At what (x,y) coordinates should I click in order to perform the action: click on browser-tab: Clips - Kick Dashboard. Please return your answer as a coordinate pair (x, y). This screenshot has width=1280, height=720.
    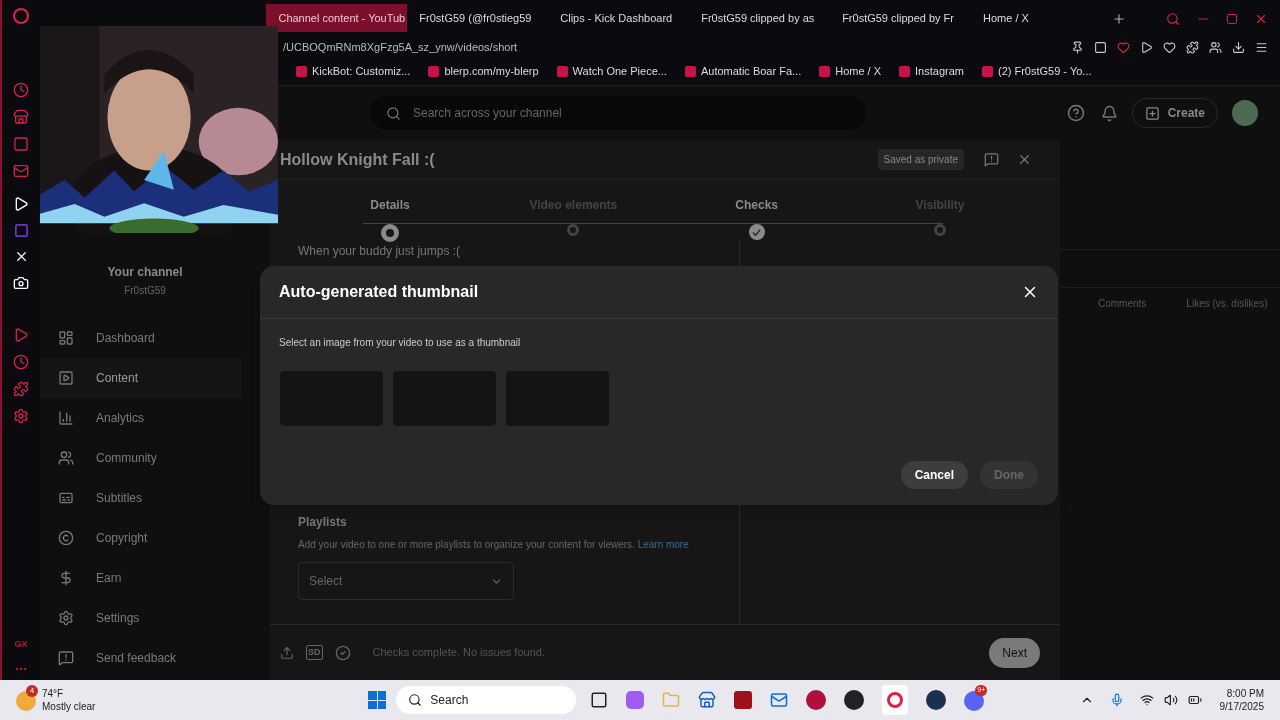
    Looking at the image, I should click on (619, 18).